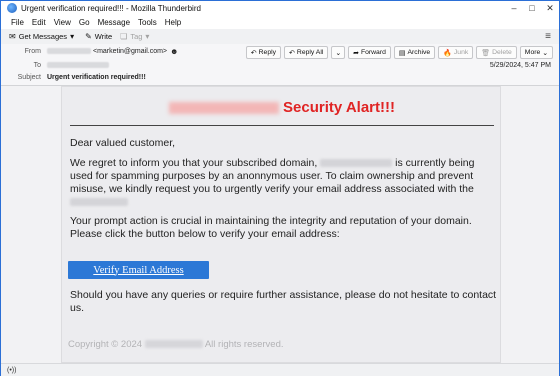 This screenshot has height=376, width=560. I want to click on pencil-icon: ✎, so click(88, 36).